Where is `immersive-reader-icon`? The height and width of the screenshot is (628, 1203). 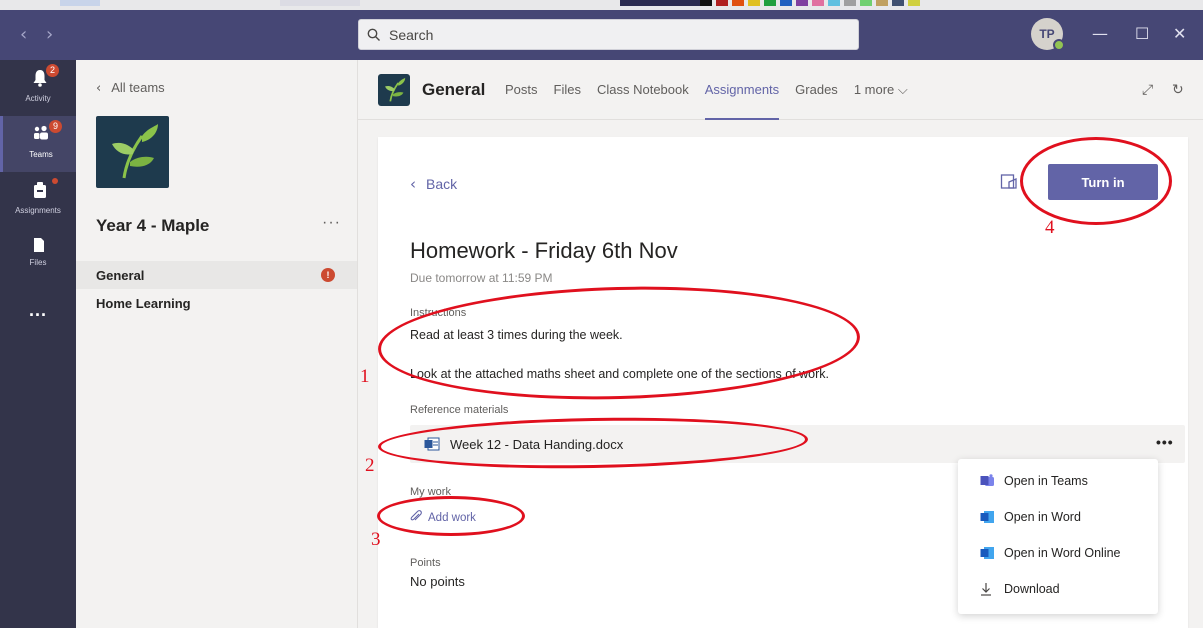 immersive-reader-icon is located at coordinates (1009, 182).